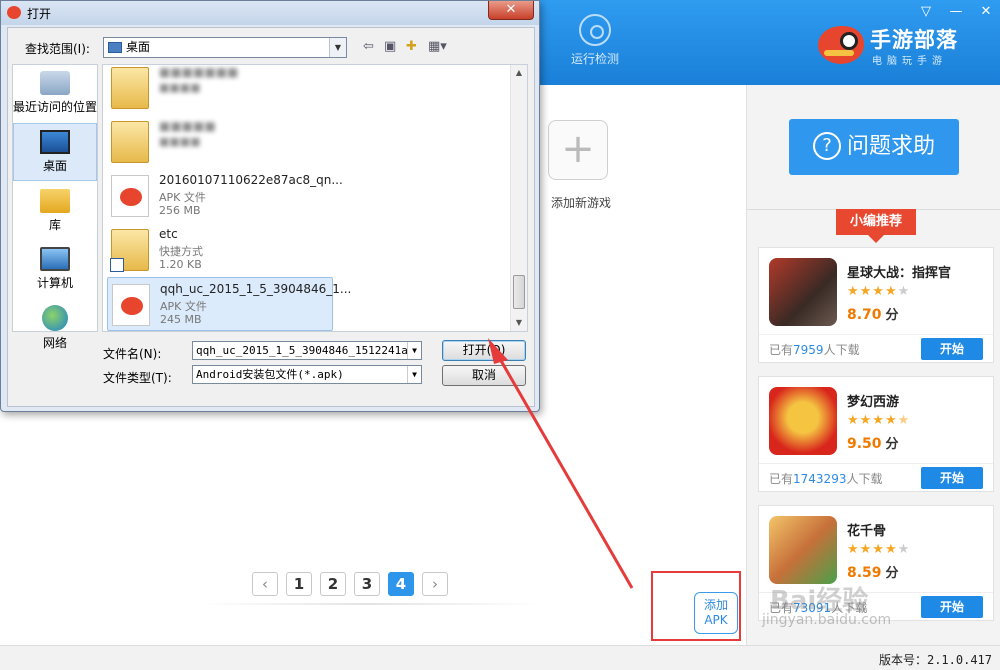 This screenshot has width=1000, height=670. I want to click on window-controls: ▽ — ✕, so click(956, 11).